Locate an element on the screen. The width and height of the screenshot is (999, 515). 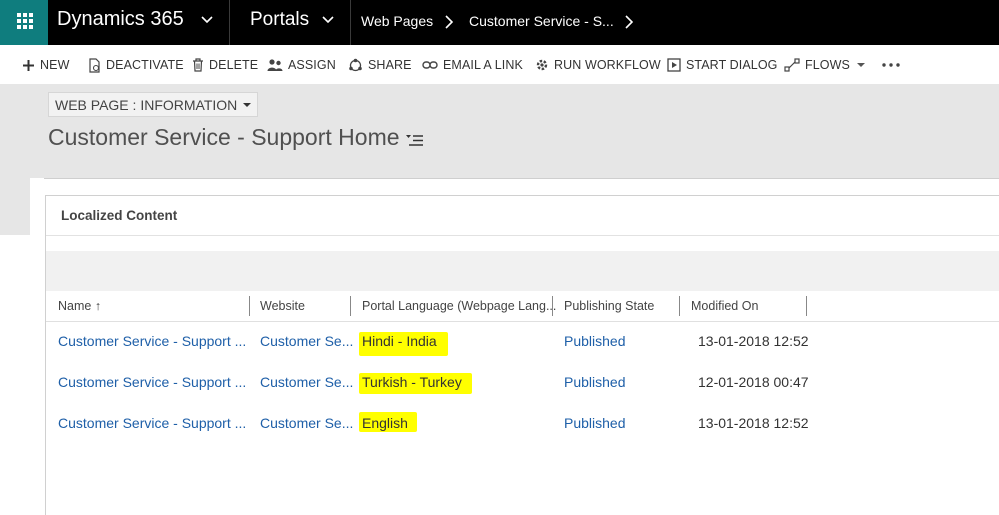
share-button: SHARE is located at coordinates (380, 65).